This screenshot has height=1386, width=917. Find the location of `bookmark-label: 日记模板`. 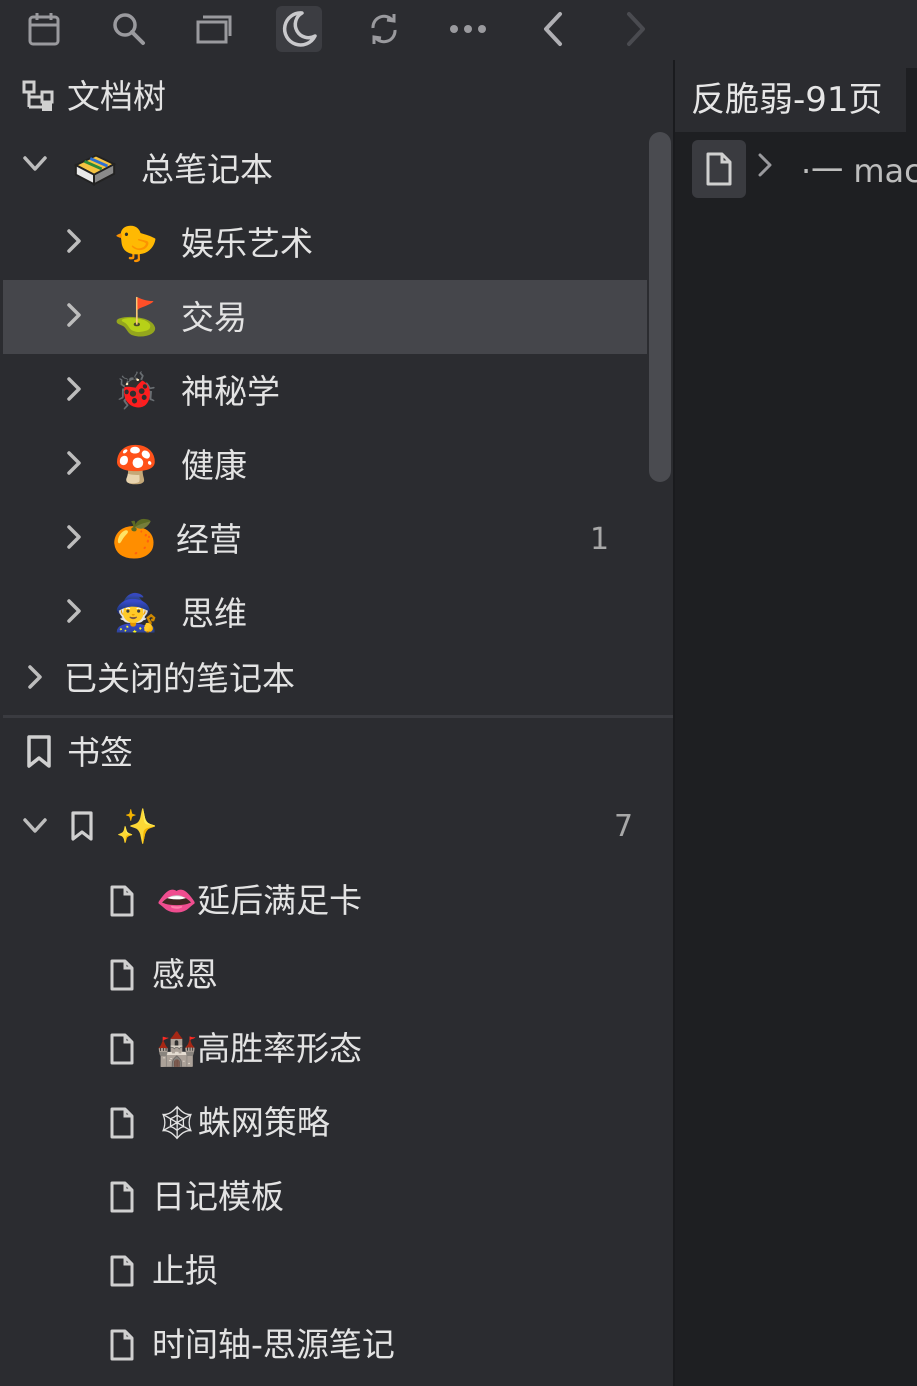

bookmark-label: 日记模板 is located at coordinates (218, 1196).